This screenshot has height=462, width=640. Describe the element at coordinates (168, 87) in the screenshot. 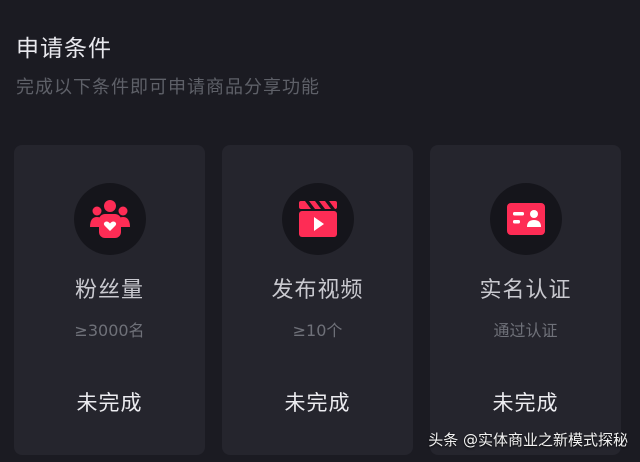

I see `page-subtitle: 完成以下条件即可申请商品分享功能` at that location.